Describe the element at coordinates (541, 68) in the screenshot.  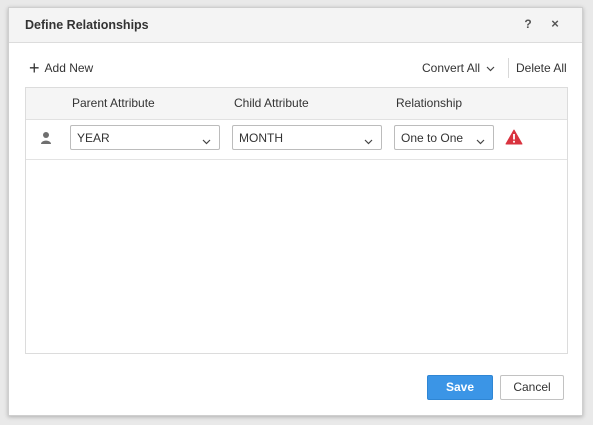
I see `delete-all-button: Delete All` at that location.